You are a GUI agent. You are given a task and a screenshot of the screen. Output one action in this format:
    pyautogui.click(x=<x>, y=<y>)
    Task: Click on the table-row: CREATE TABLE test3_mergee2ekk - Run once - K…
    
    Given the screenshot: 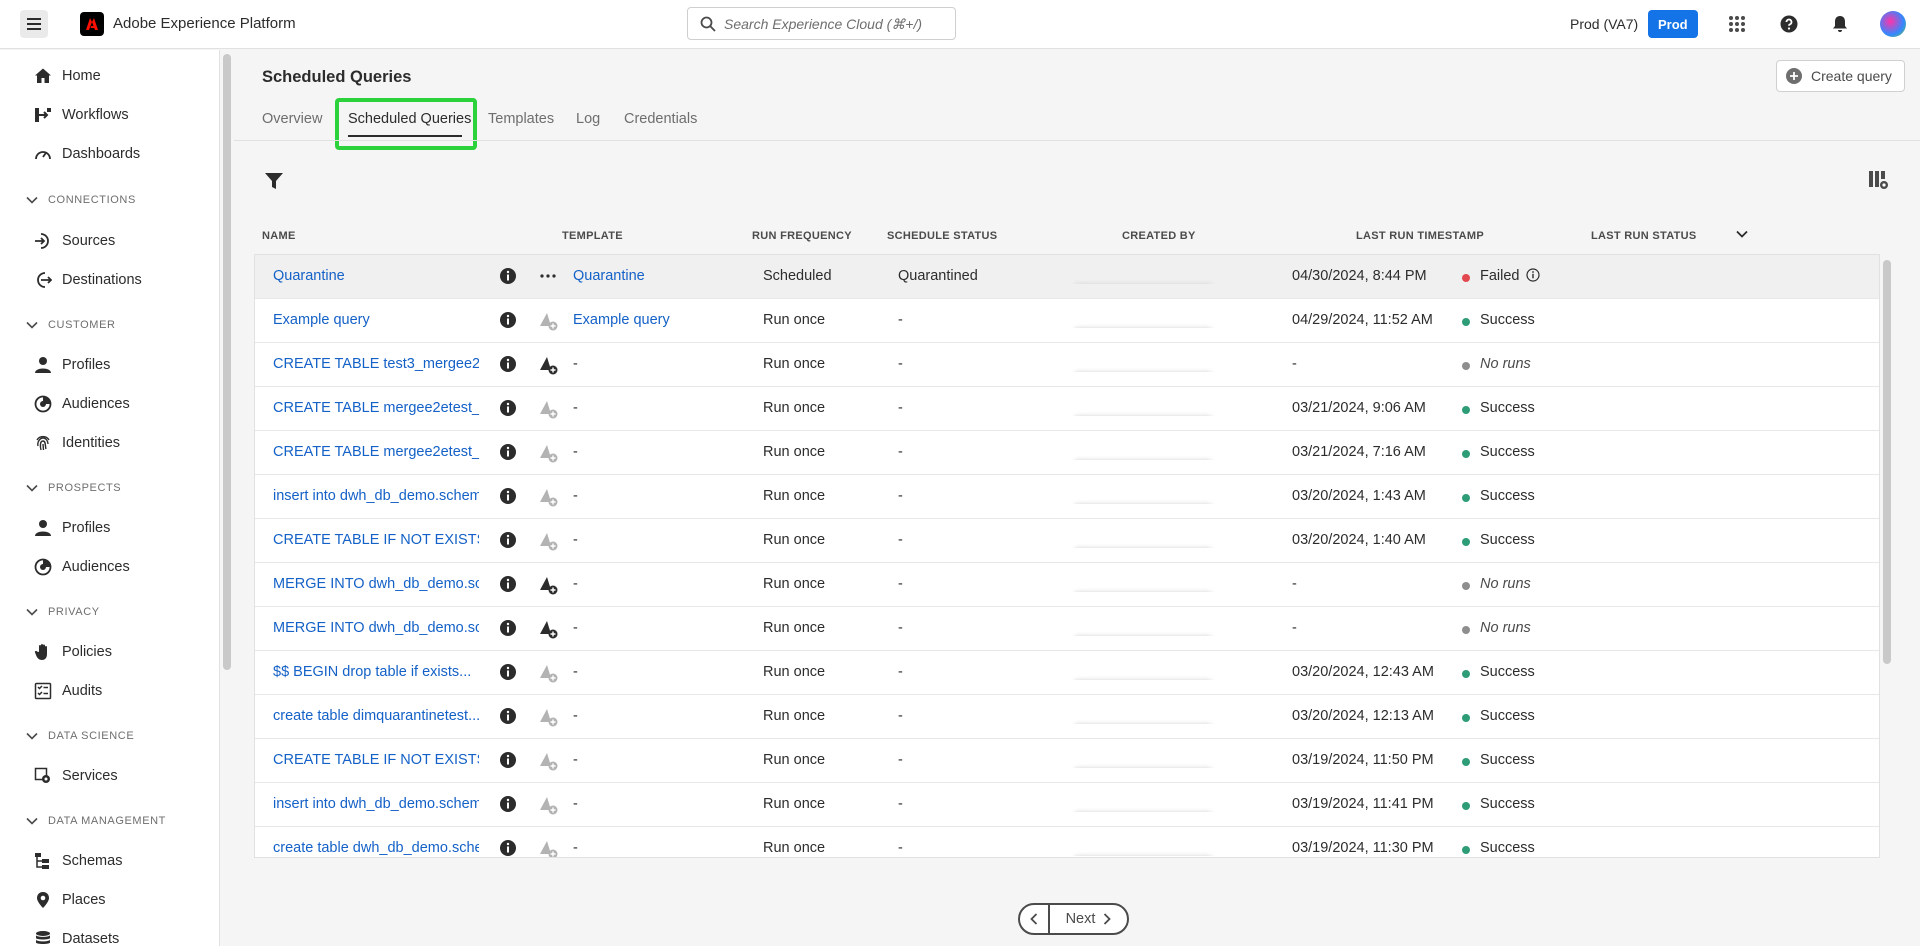 What is the action you would take?
    pyautogui.click(x=1067, y=365)
    